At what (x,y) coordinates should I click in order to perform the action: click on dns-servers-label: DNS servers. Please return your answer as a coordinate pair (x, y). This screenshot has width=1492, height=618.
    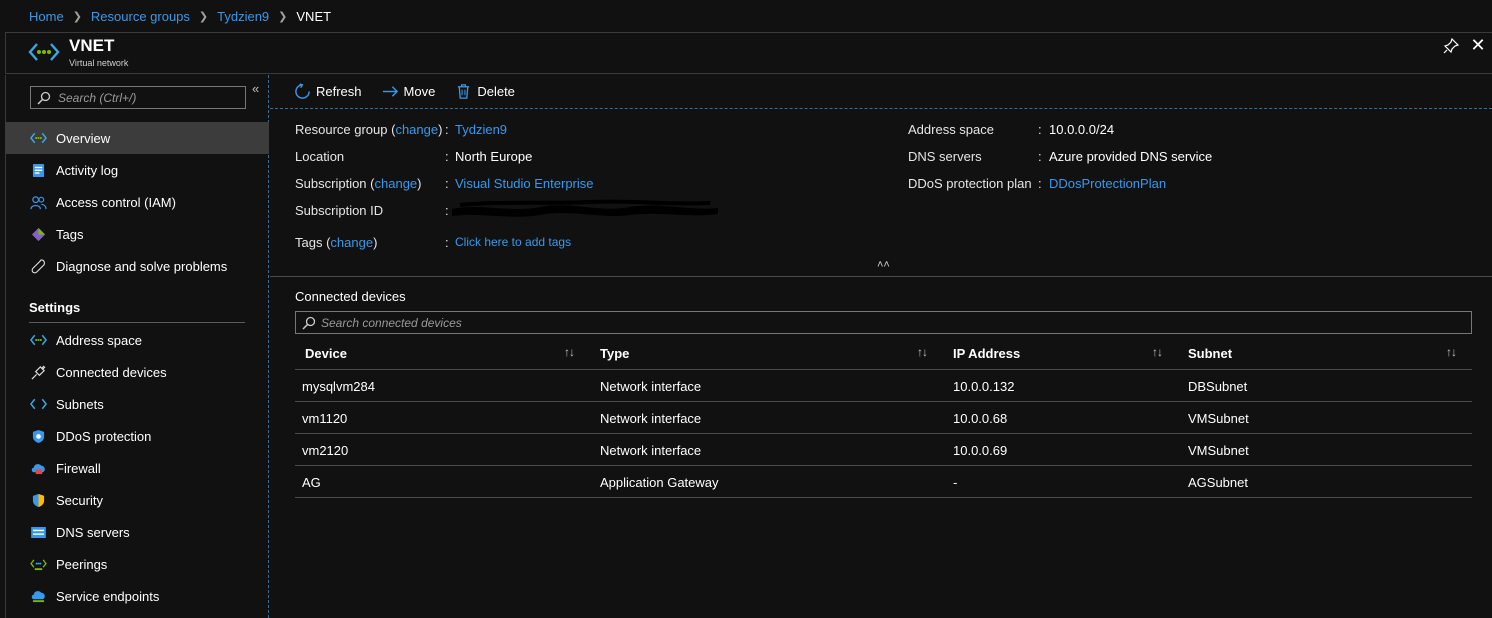
    Looking at the image, I should click on (945, 156).